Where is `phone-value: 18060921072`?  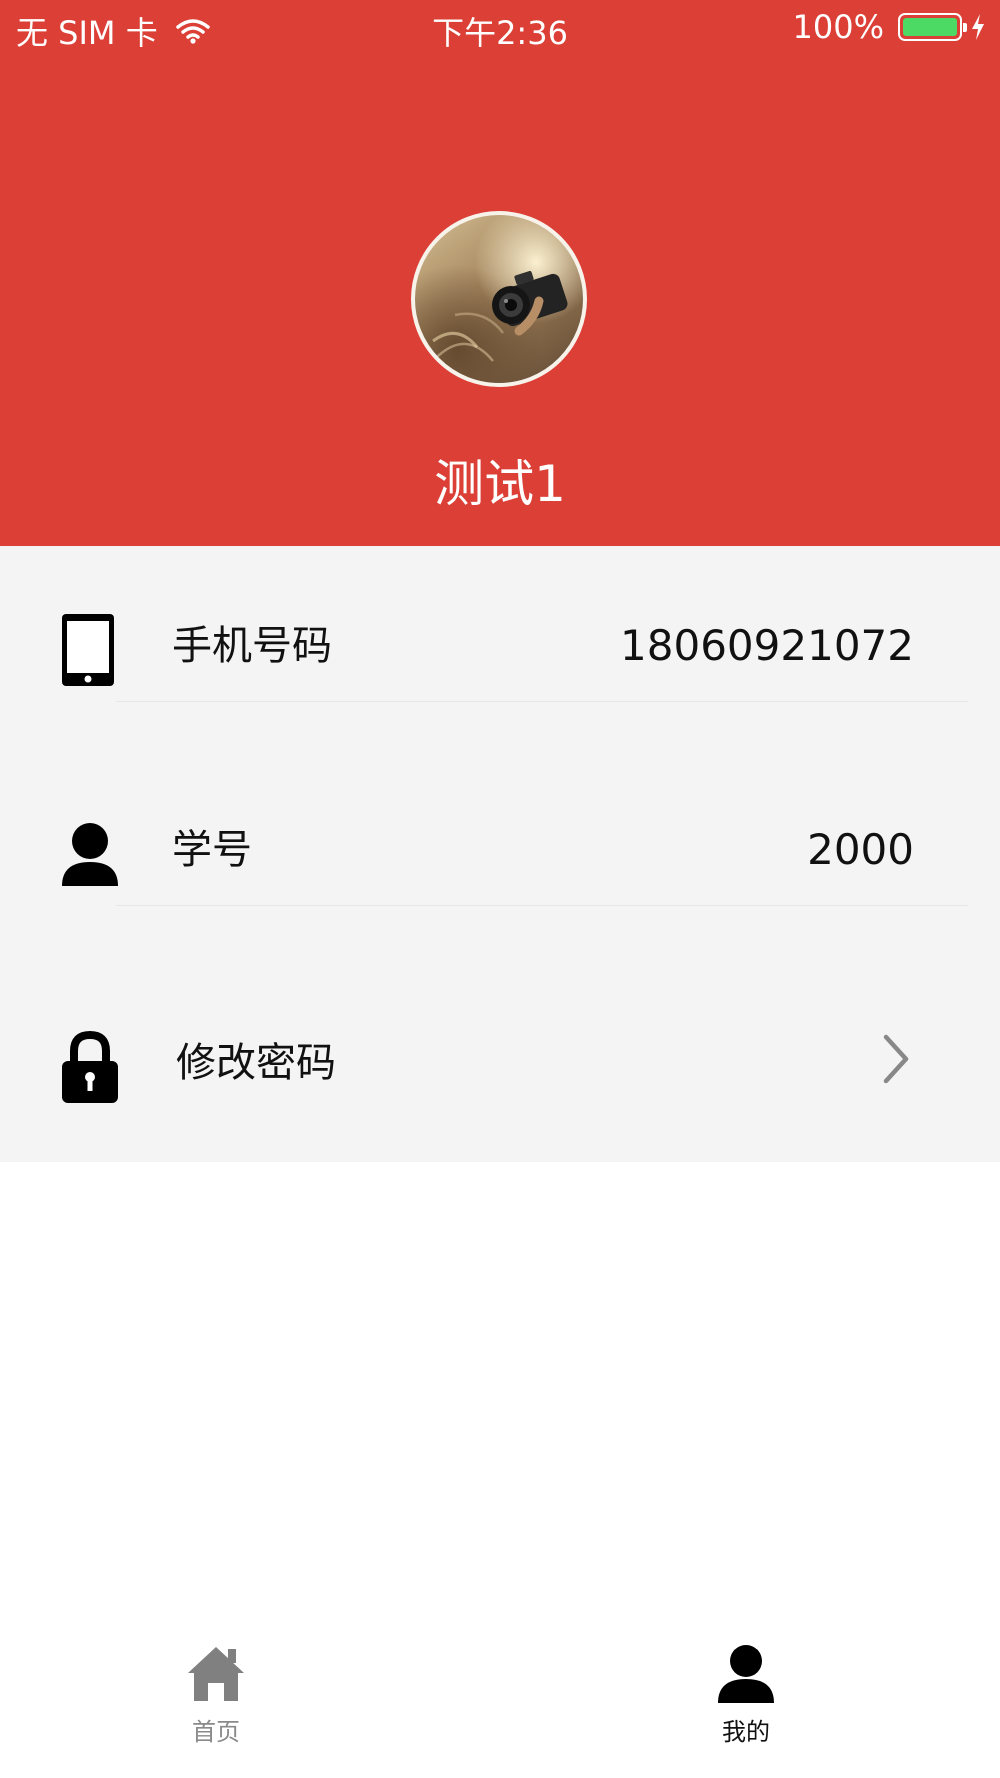
phone-value: 18060921072 is located at coordinates (767, 645).